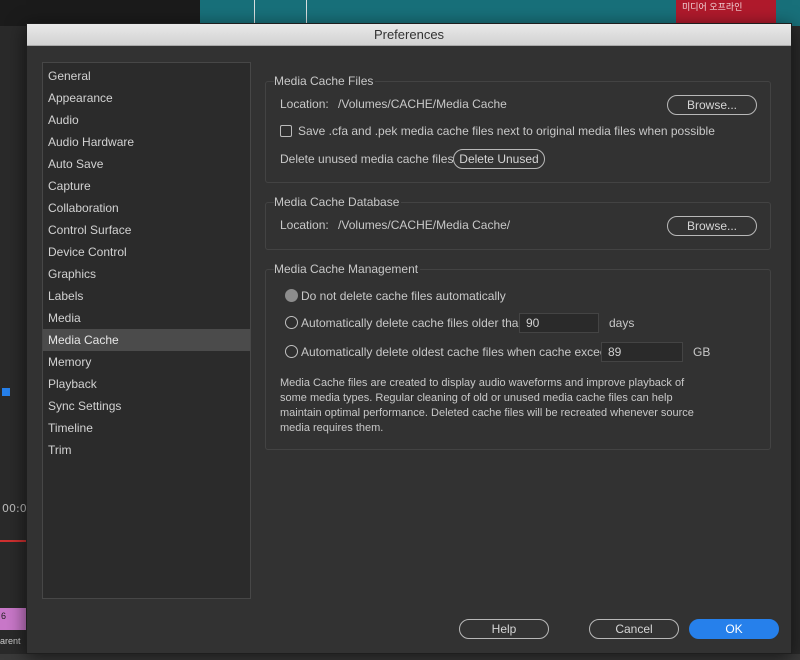 This screenshot has height=660, width=800. Describe the element at coordinates (291, 322) in the screenshot. I see `radio-delete-older` at that location.